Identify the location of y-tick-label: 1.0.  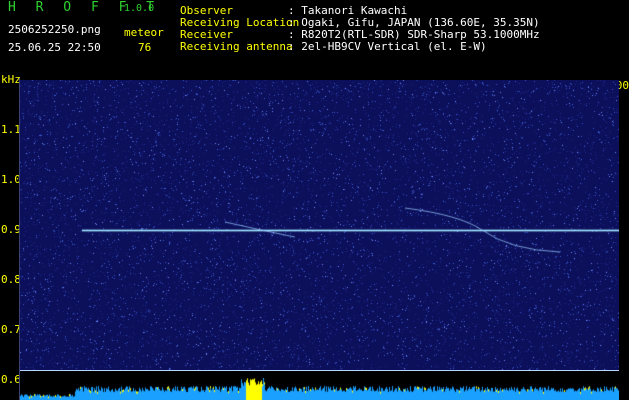
(11, 179).